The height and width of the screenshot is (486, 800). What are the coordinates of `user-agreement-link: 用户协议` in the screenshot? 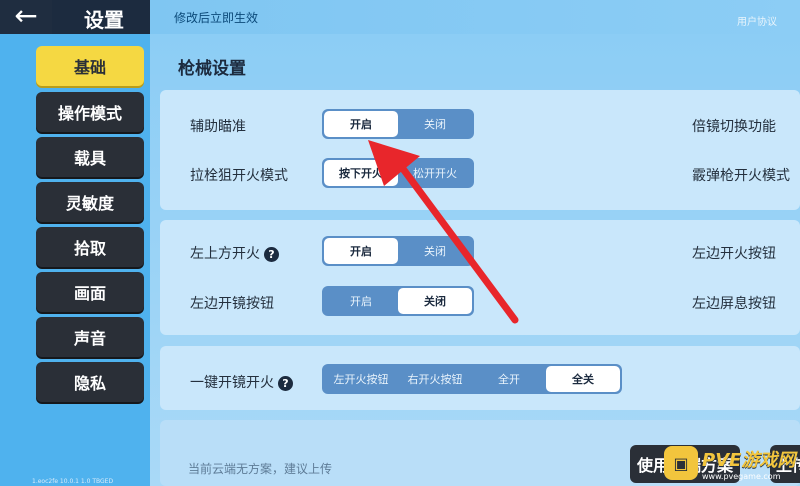 It's located at (757, 20).